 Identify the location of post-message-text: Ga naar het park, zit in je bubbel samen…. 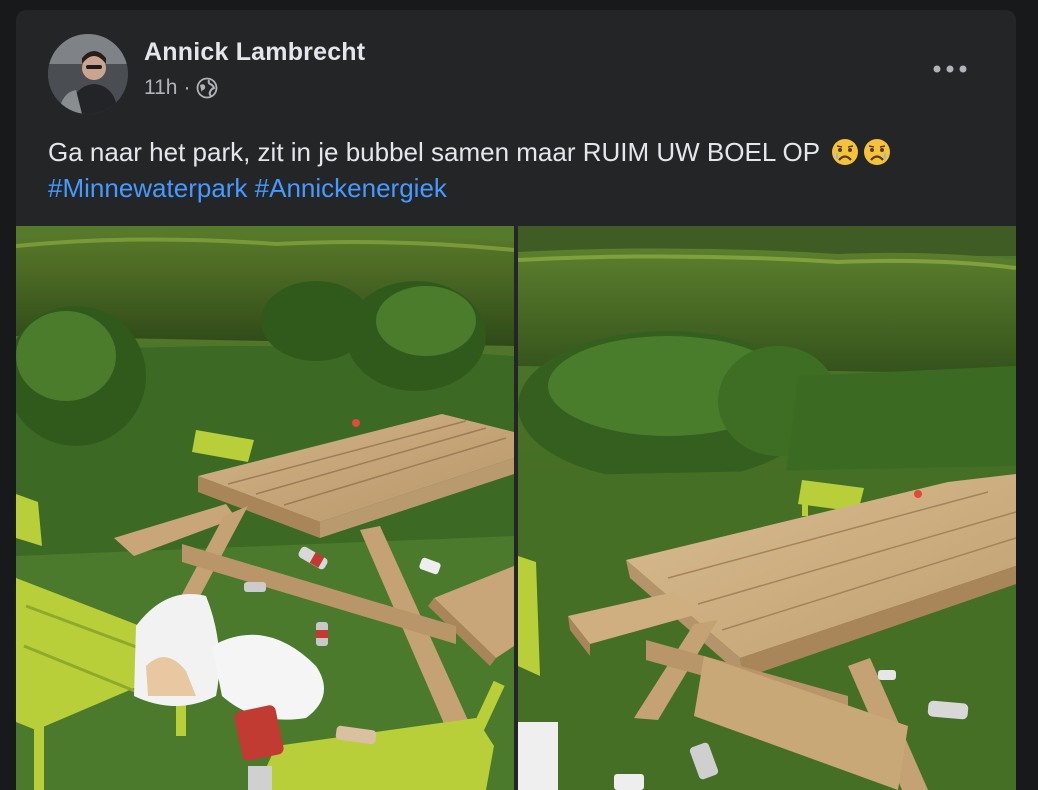
(434, 152).